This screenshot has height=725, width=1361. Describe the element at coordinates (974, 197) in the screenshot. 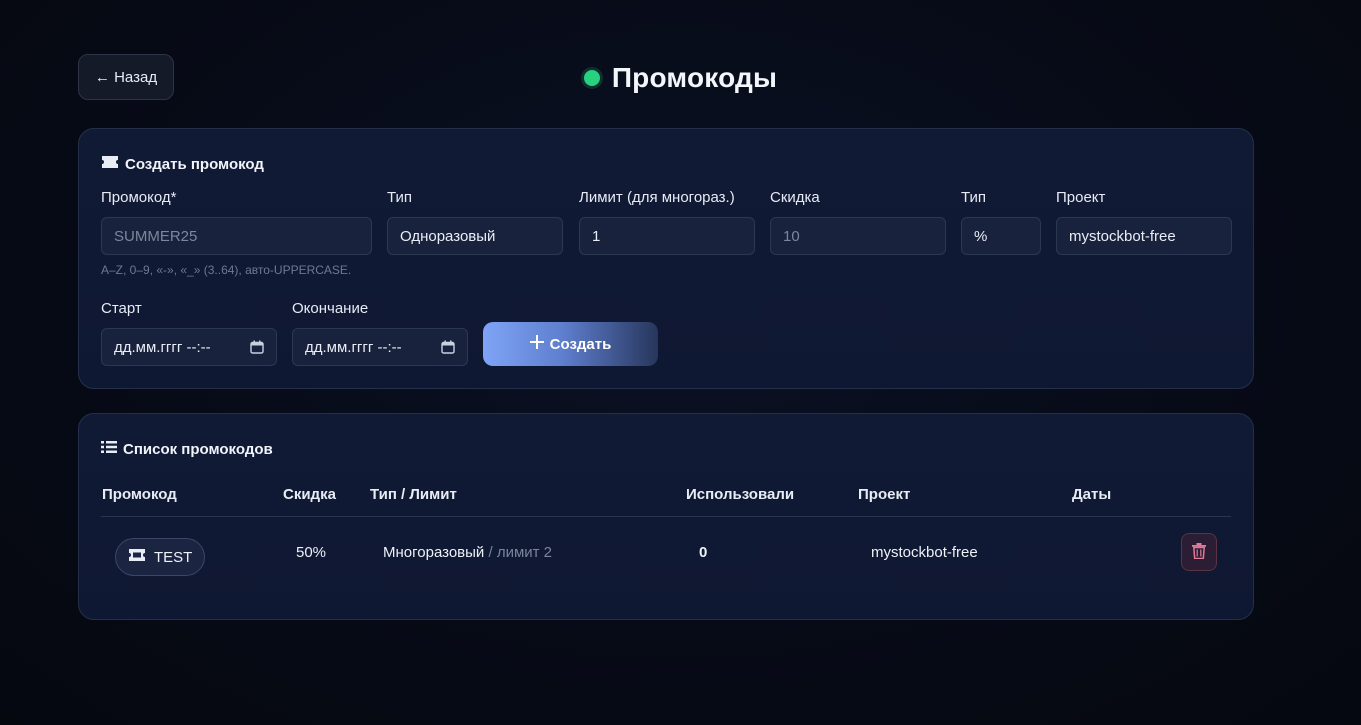

I see `discount-type-label: Тип` at that location.